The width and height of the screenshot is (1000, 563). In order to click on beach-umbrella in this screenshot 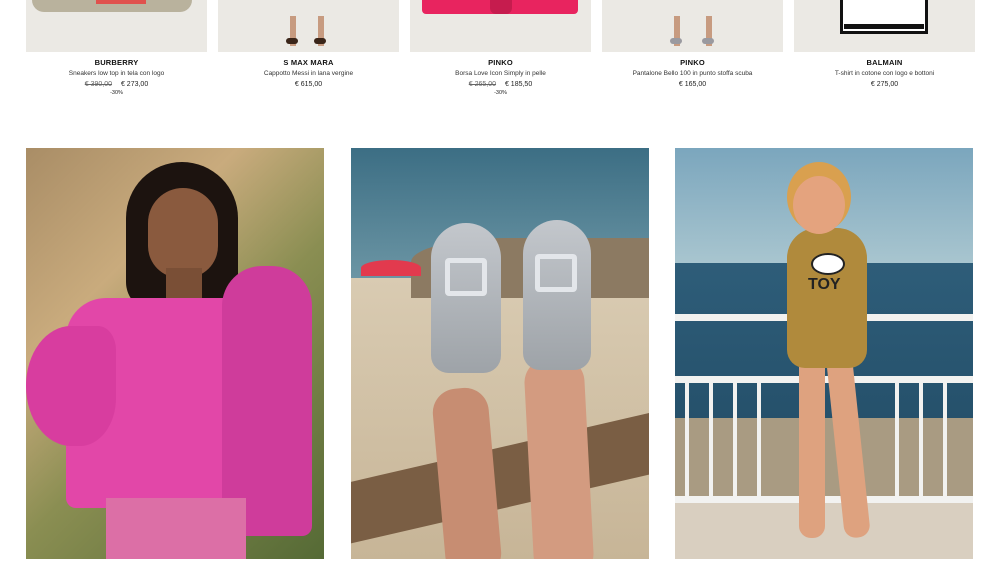, I will do `click(391, 268)`.